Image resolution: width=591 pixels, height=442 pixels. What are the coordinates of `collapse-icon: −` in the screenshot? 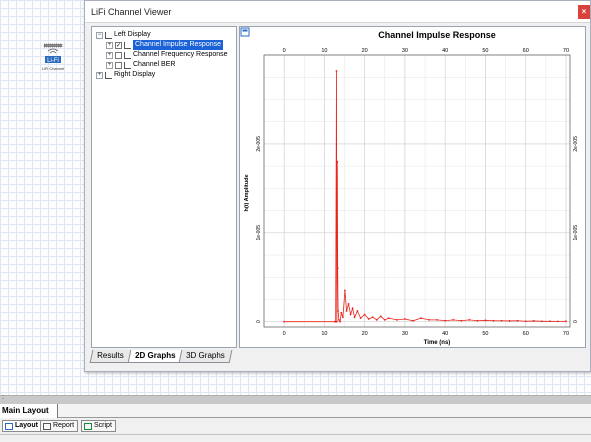 It's located at (99, 35).